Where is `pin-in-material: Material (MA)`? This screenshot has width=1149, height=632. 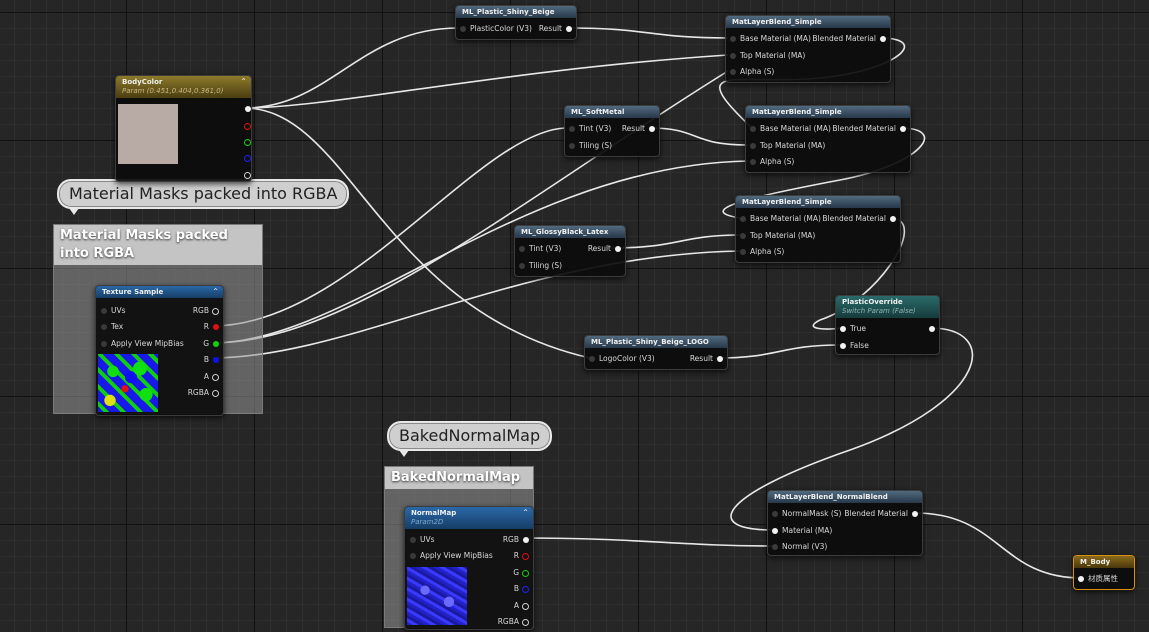
pin-in-material: Material (MA) is located at coordinates (802, 531).